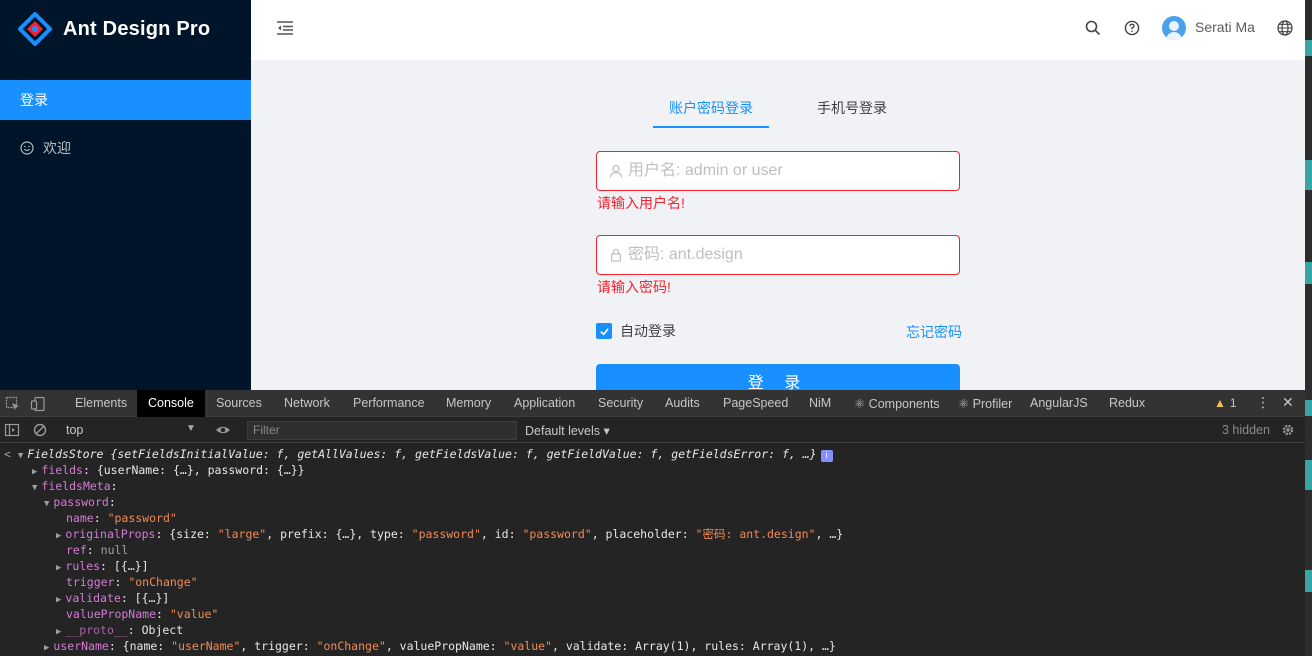  What do you see at coordinates (34, 100) in the screenshot?
I see `sidebar-item-label: 登录` at bounding box center [34, 100].